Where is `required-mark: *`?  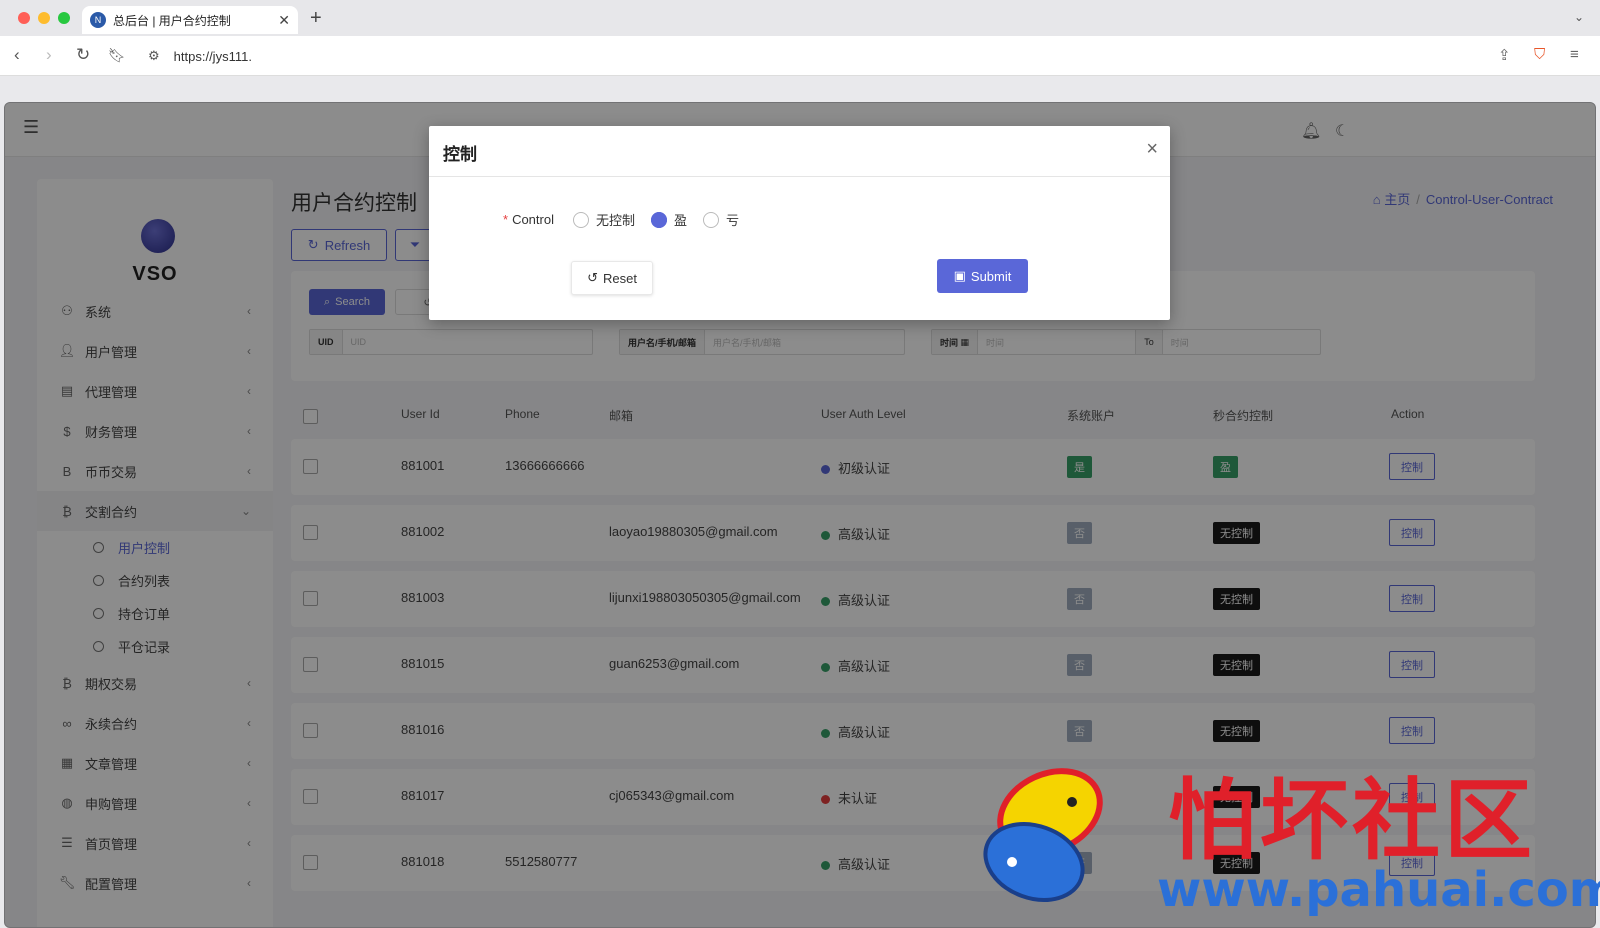
required-mark: * is located at coordinates (506, 219).